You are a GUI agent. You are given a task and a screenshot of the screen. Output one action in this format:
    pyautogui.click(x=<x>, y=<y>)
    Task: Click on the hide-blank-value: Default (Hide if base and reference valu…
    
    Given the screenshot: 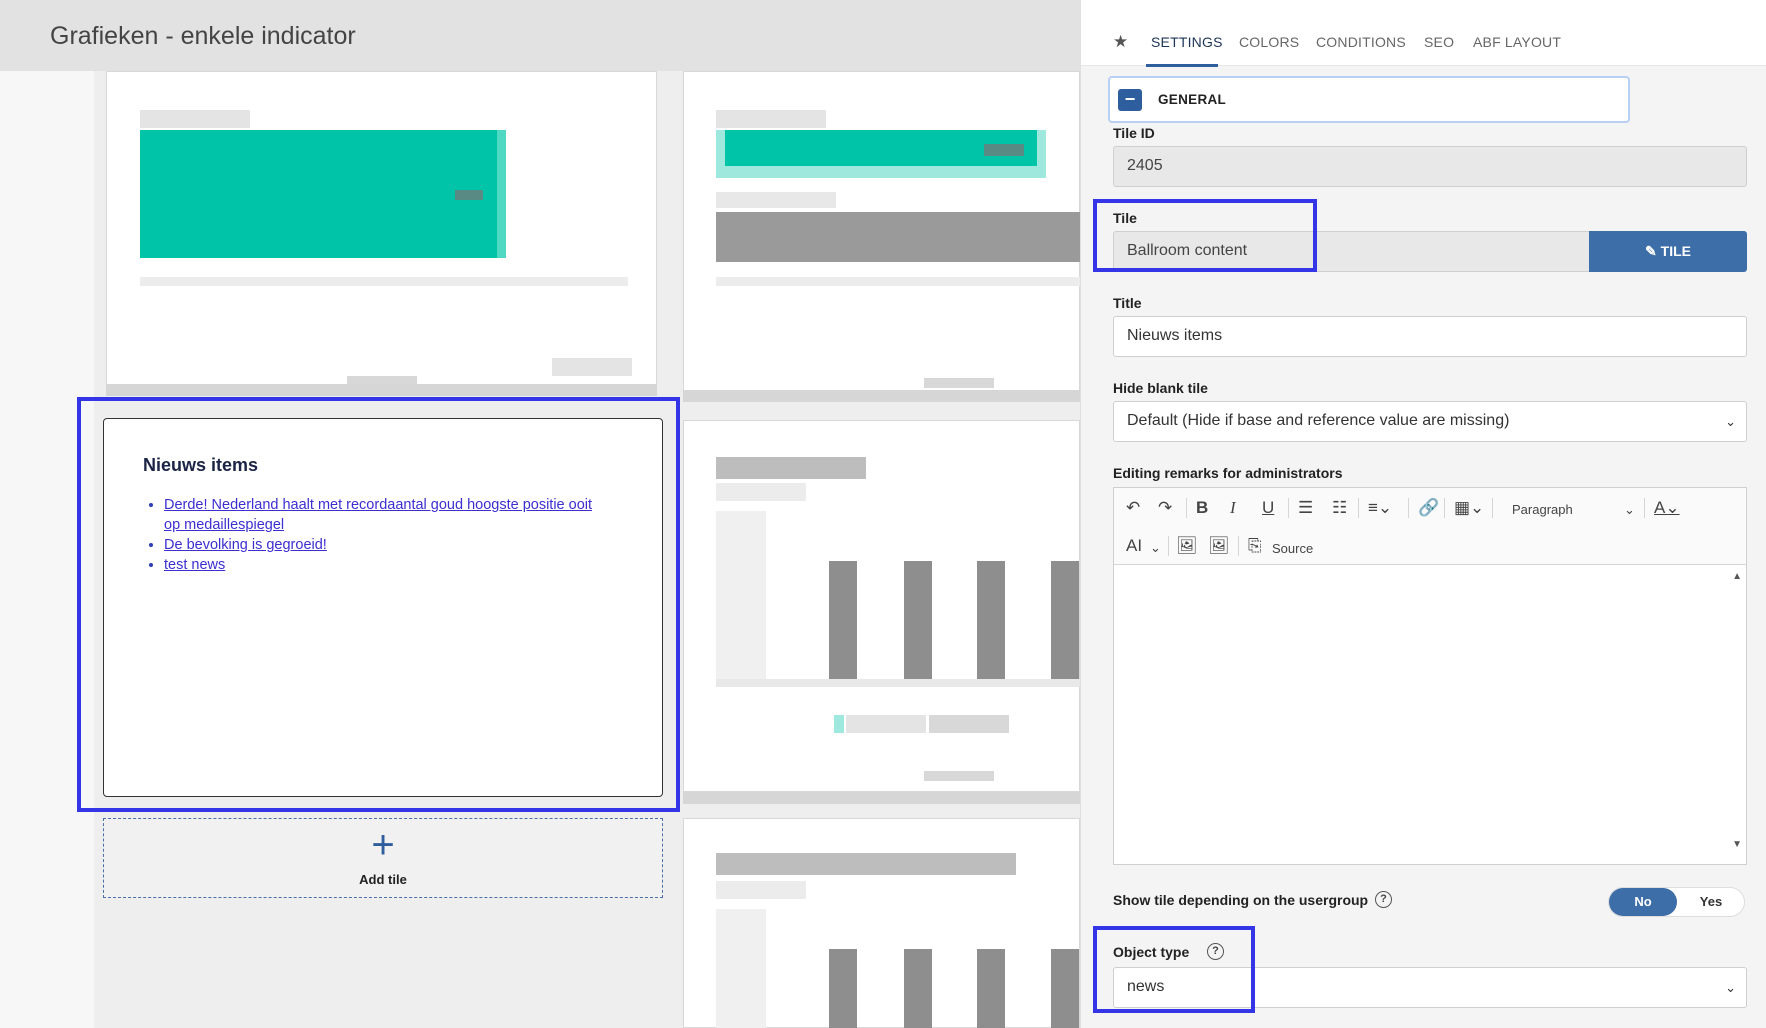 What is the action you would take?
    pyautogui.click(x=1318, y=420)
    